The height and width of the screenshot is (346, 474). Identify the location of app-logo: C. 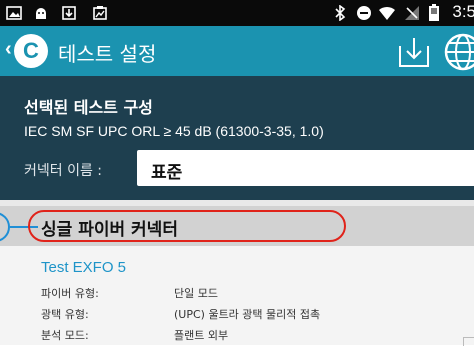
(31, 51).